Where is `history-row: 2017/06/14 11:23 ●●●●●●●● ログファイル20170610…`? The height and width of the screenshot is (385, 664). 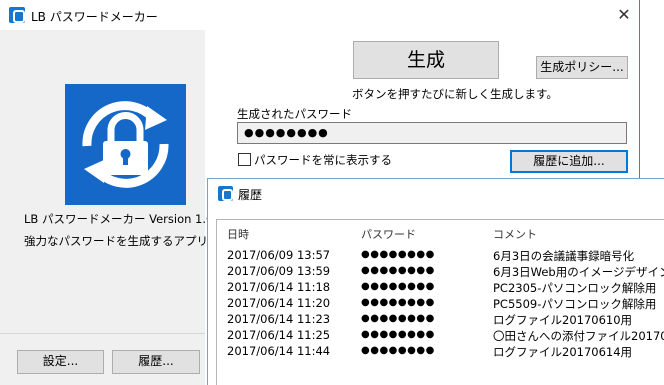 history-row: 2017/06/14 11:23 ●●●●●●●● ログファイル20170610… is located at coordinates (440, 319).